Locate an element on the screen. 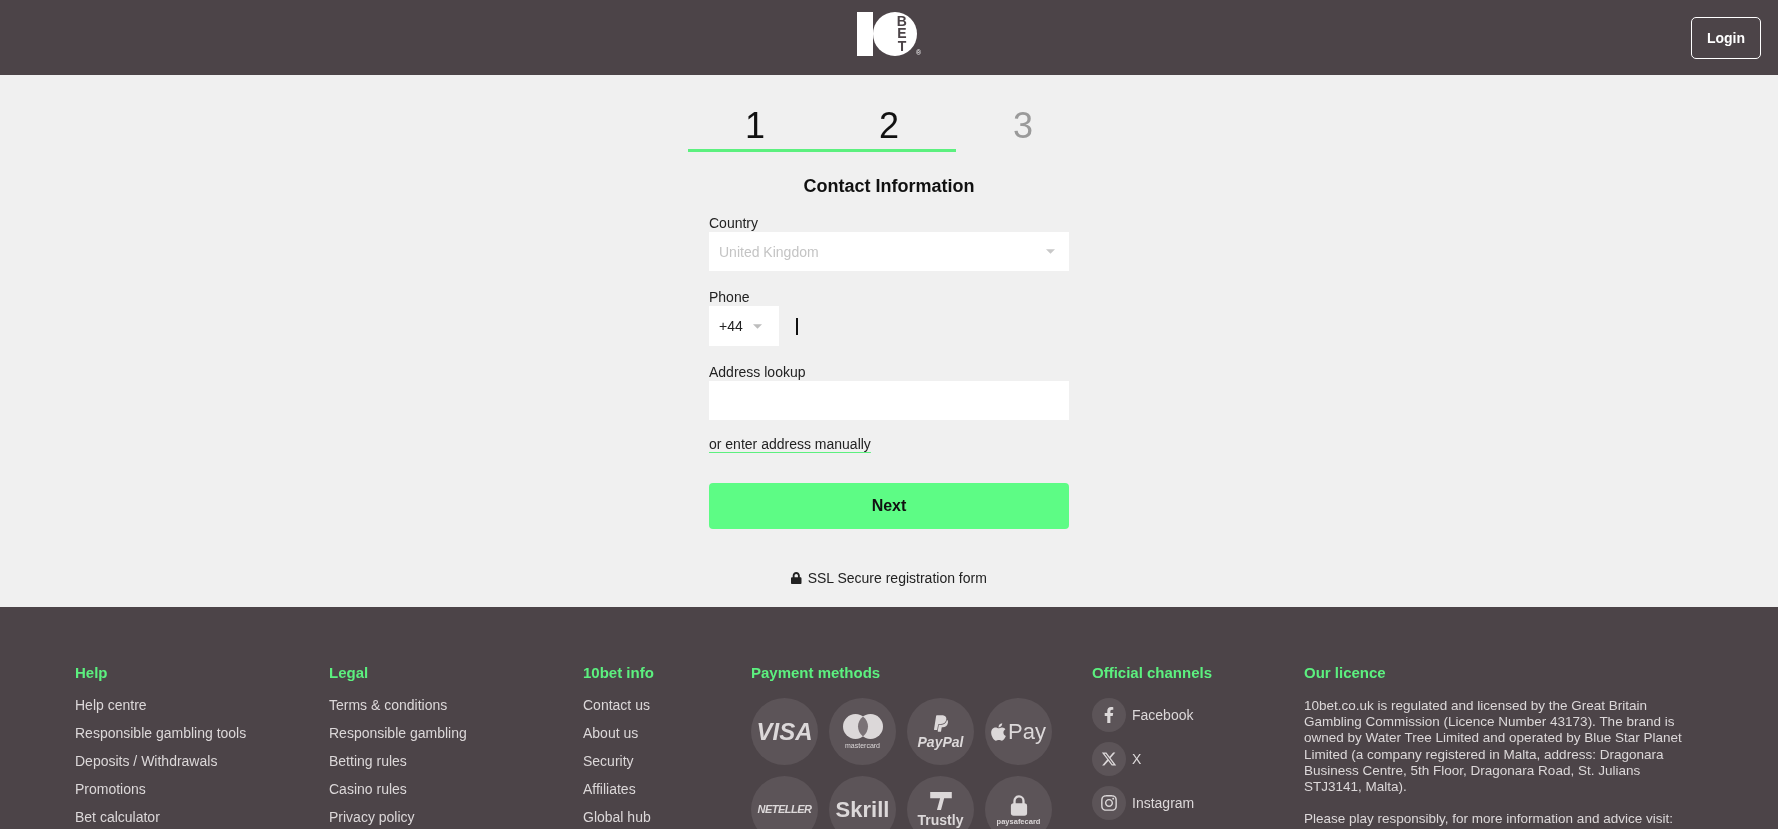  footer-link: Betting rules is located at coordinates (456, 761).